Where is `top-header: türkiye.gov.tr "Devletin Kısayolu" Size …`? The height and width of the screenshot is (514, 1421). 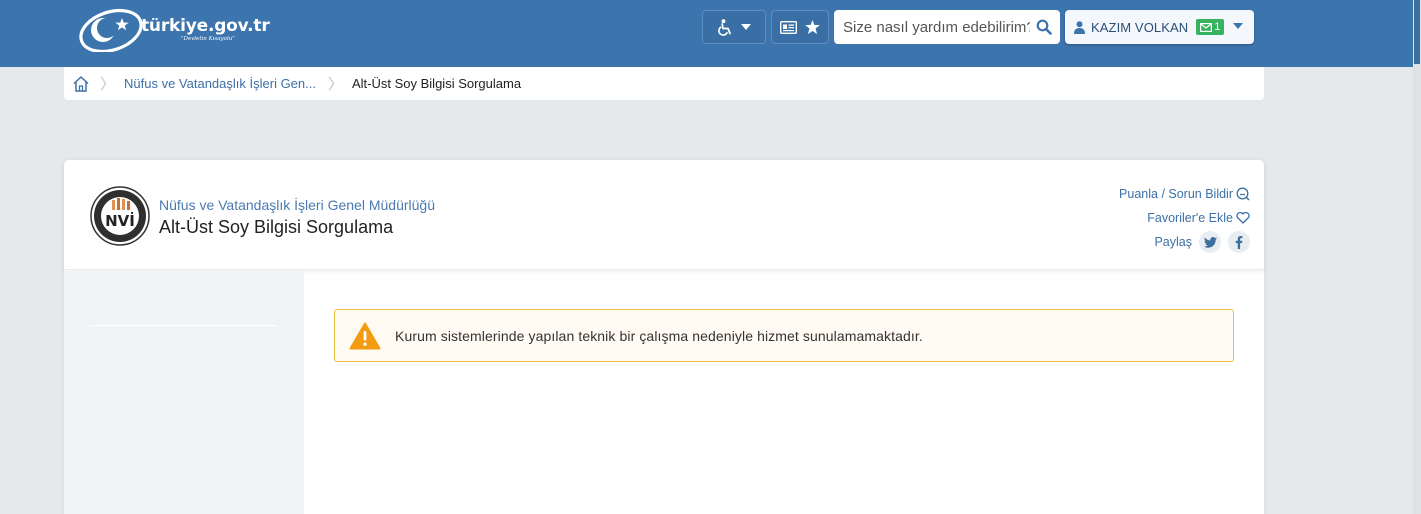 top-header: türkiye.gov.tr "Devletin Kısayolu" Size … is located at coordinates (710, 33).